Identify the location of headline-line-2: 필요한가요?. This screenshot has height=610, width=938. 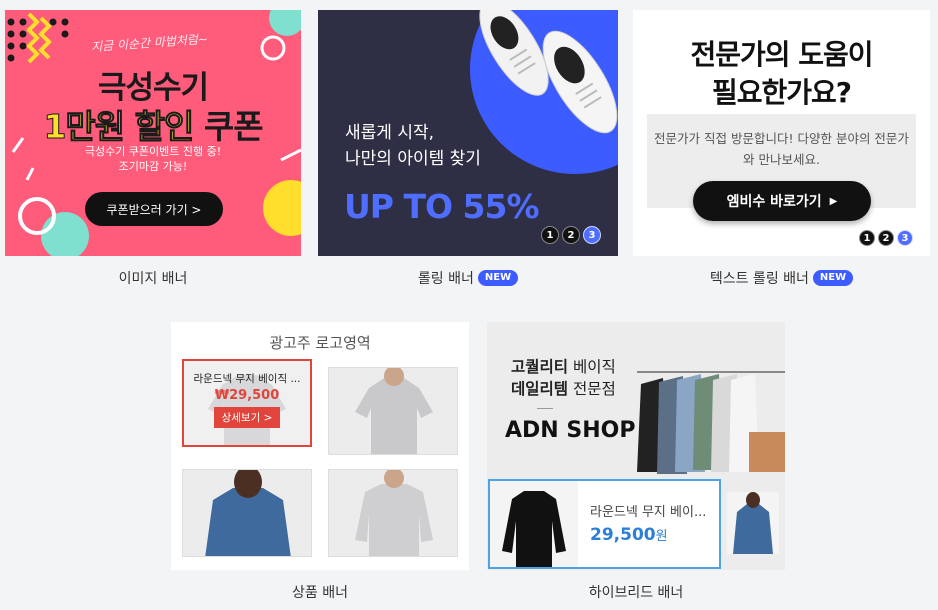
(781, 92).